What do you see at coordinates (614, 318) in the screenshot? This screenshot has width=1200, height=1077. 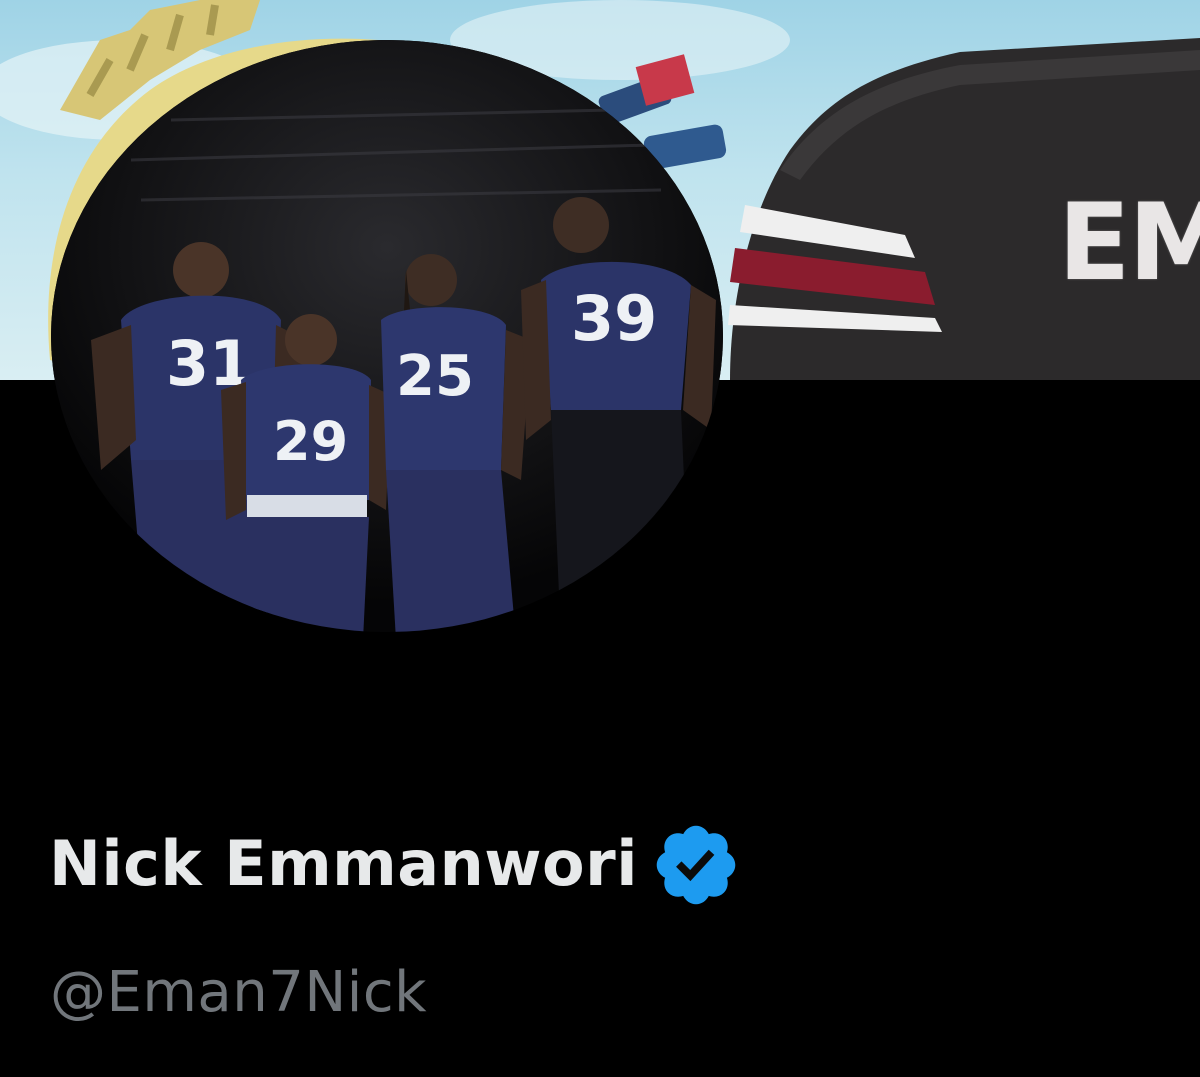 I see `svg-text: 39` at bounding box center [614, 318].